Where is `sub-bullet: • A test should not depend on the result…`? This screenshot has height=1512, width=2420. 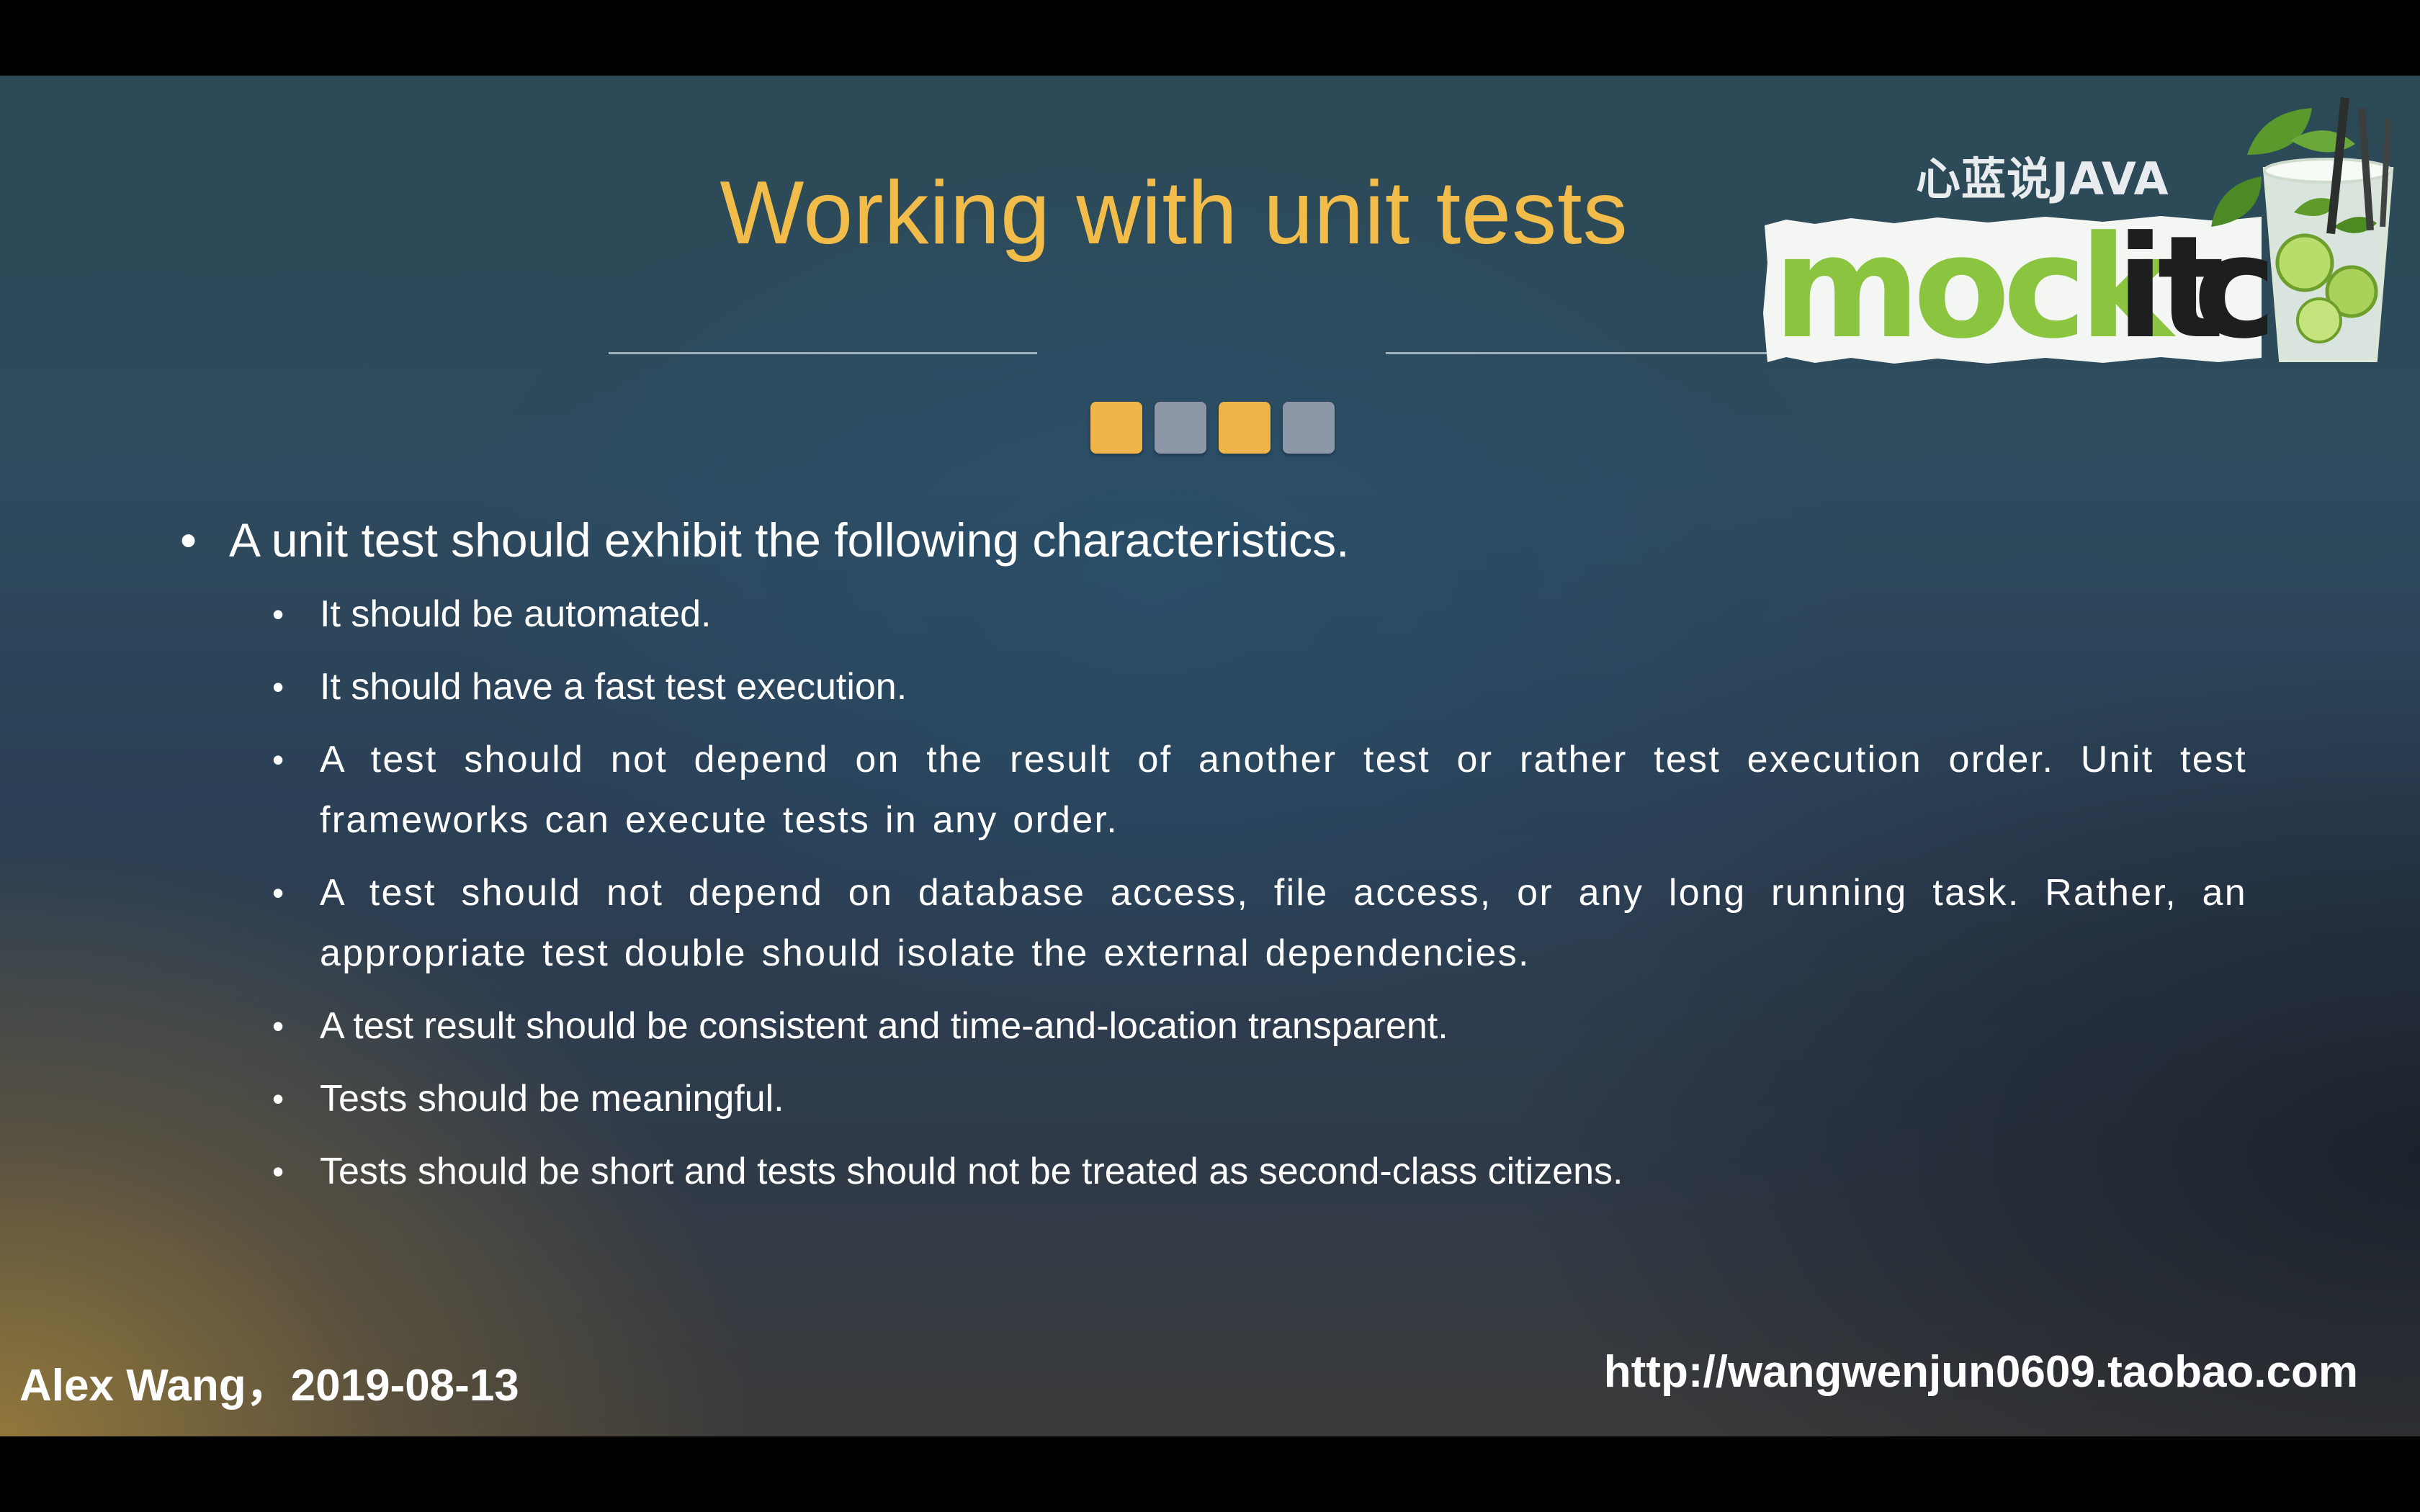
sub-bullet: • A test should not depend on the result… is located at coordinates (1259, 789).